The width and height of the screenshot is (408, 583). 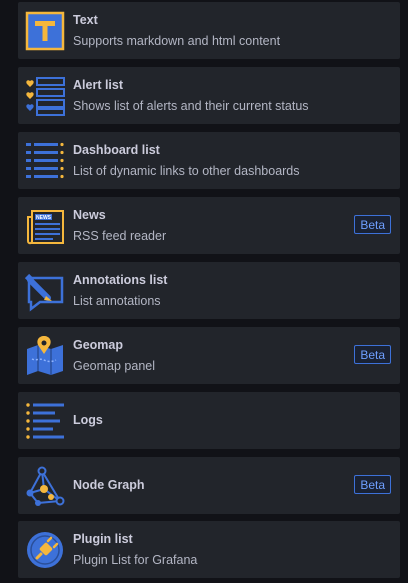 What do you see at coordinates (114, 366) in the screenshot?
I see `panel-description: Geomap panel` at bounding box center [114, 366].